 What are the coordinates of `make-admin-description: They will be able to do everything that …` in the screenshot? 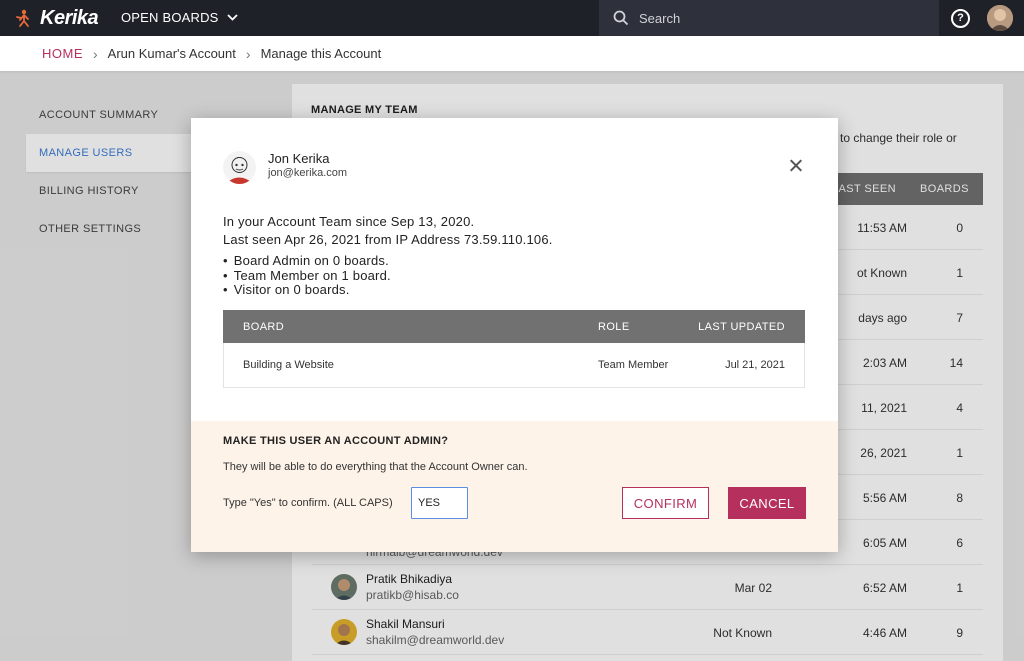 It's located at (375, 467).